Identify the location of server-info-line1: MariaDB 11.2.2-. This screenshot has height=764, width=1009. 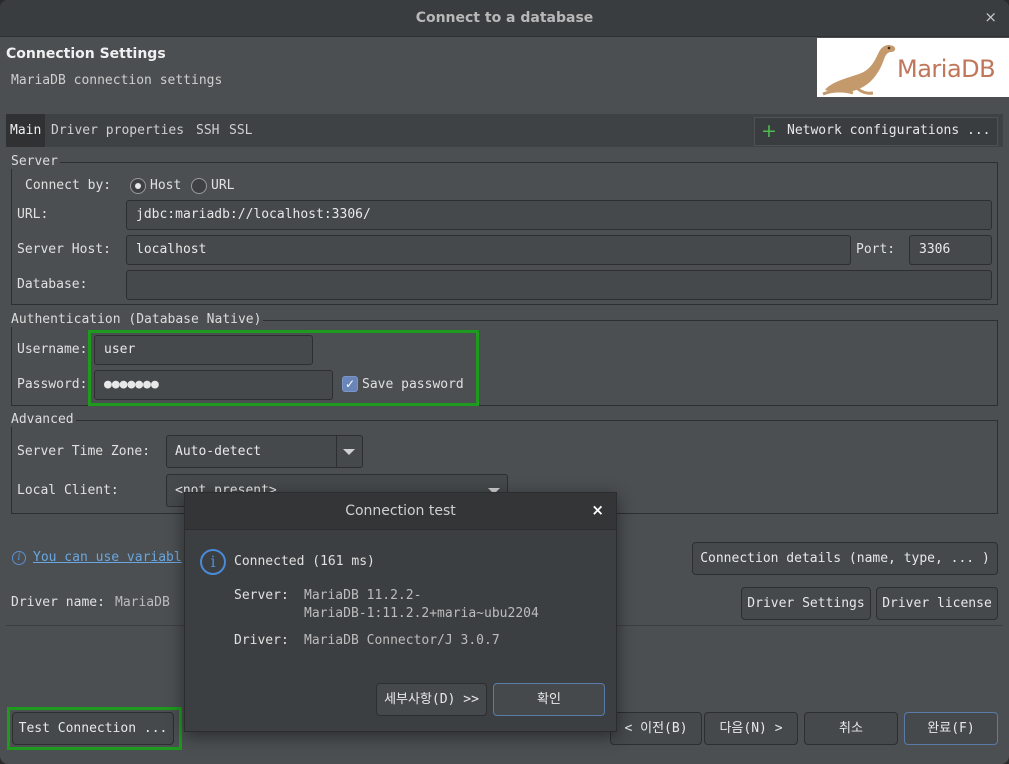
(363, 595).